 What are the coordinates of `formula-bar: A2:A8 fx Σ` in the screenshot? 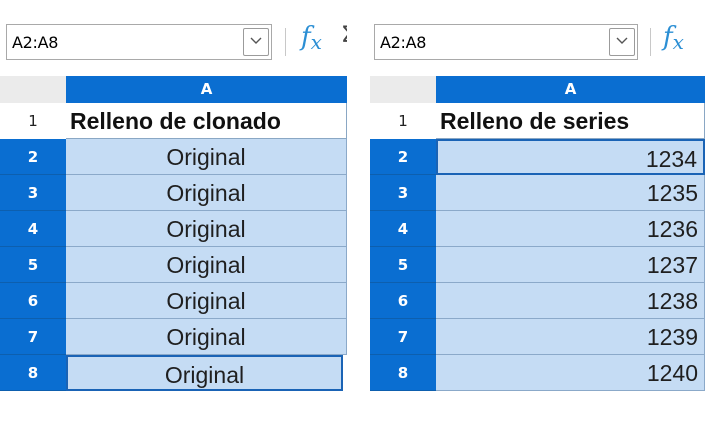 It's located at (173, 35).